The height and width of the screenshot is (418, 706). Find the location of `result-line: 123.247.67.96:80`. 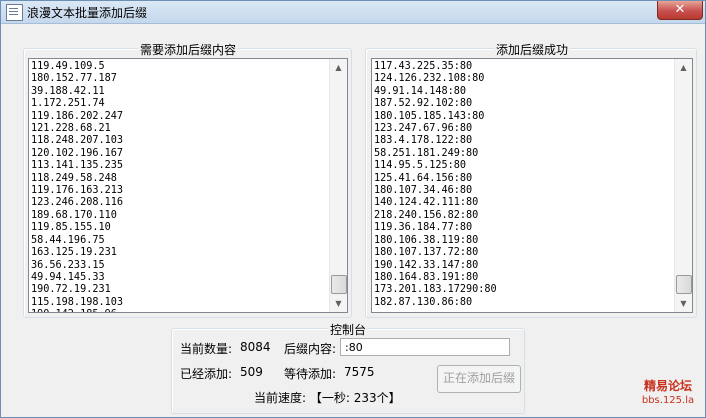

result-line: 123.247.67.96:80 is located at coordinates (423, 129).